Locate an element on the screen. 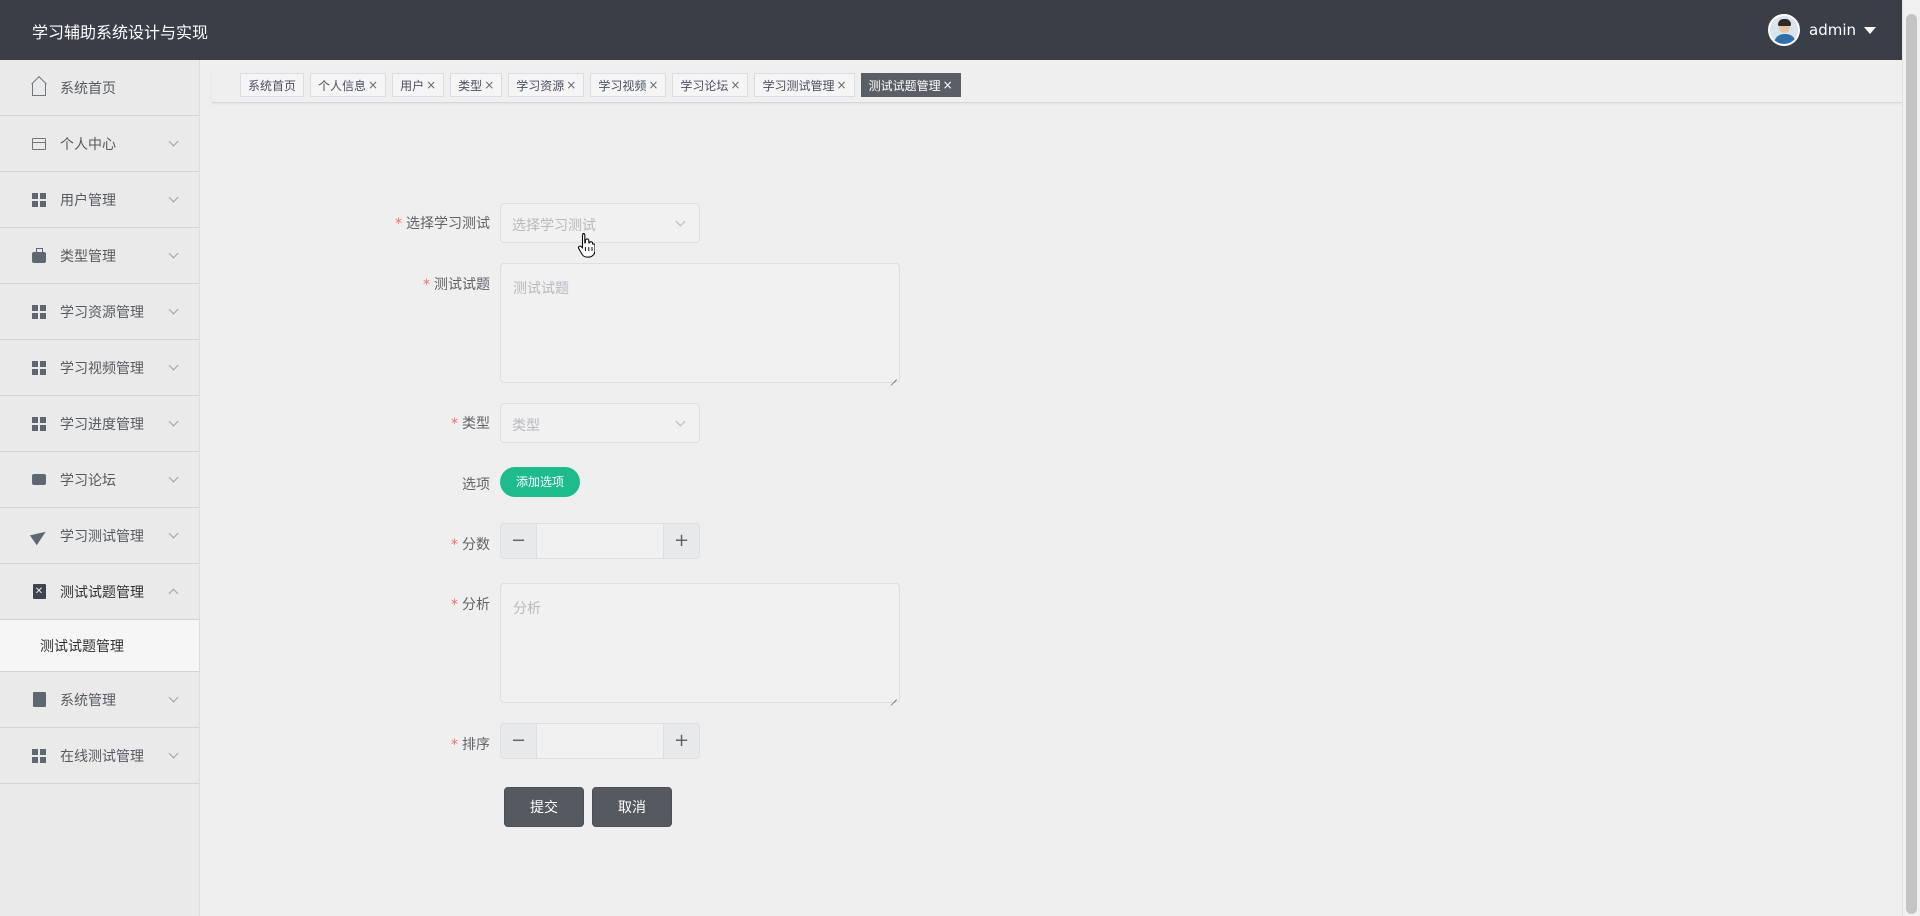 The image size is (1920, 916). tab-personal-info: 个人信息 × is located at coordinates (348, 85).